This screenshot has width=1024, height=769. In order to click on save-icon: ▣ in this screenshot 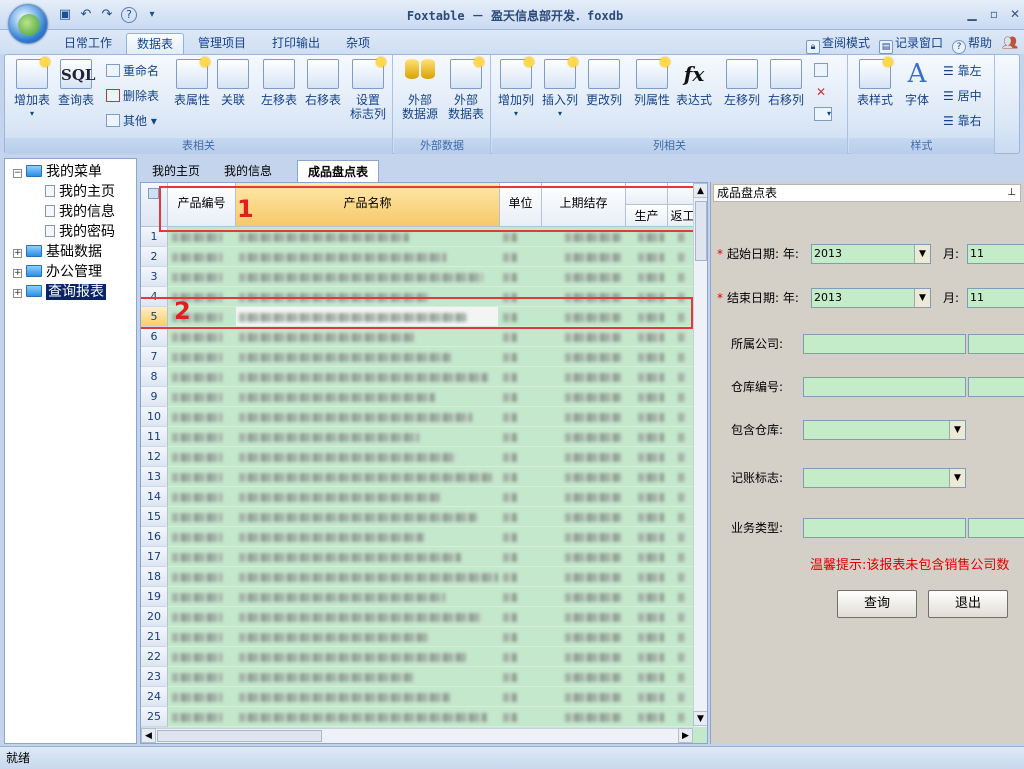, I will do `click(65, 15)`.